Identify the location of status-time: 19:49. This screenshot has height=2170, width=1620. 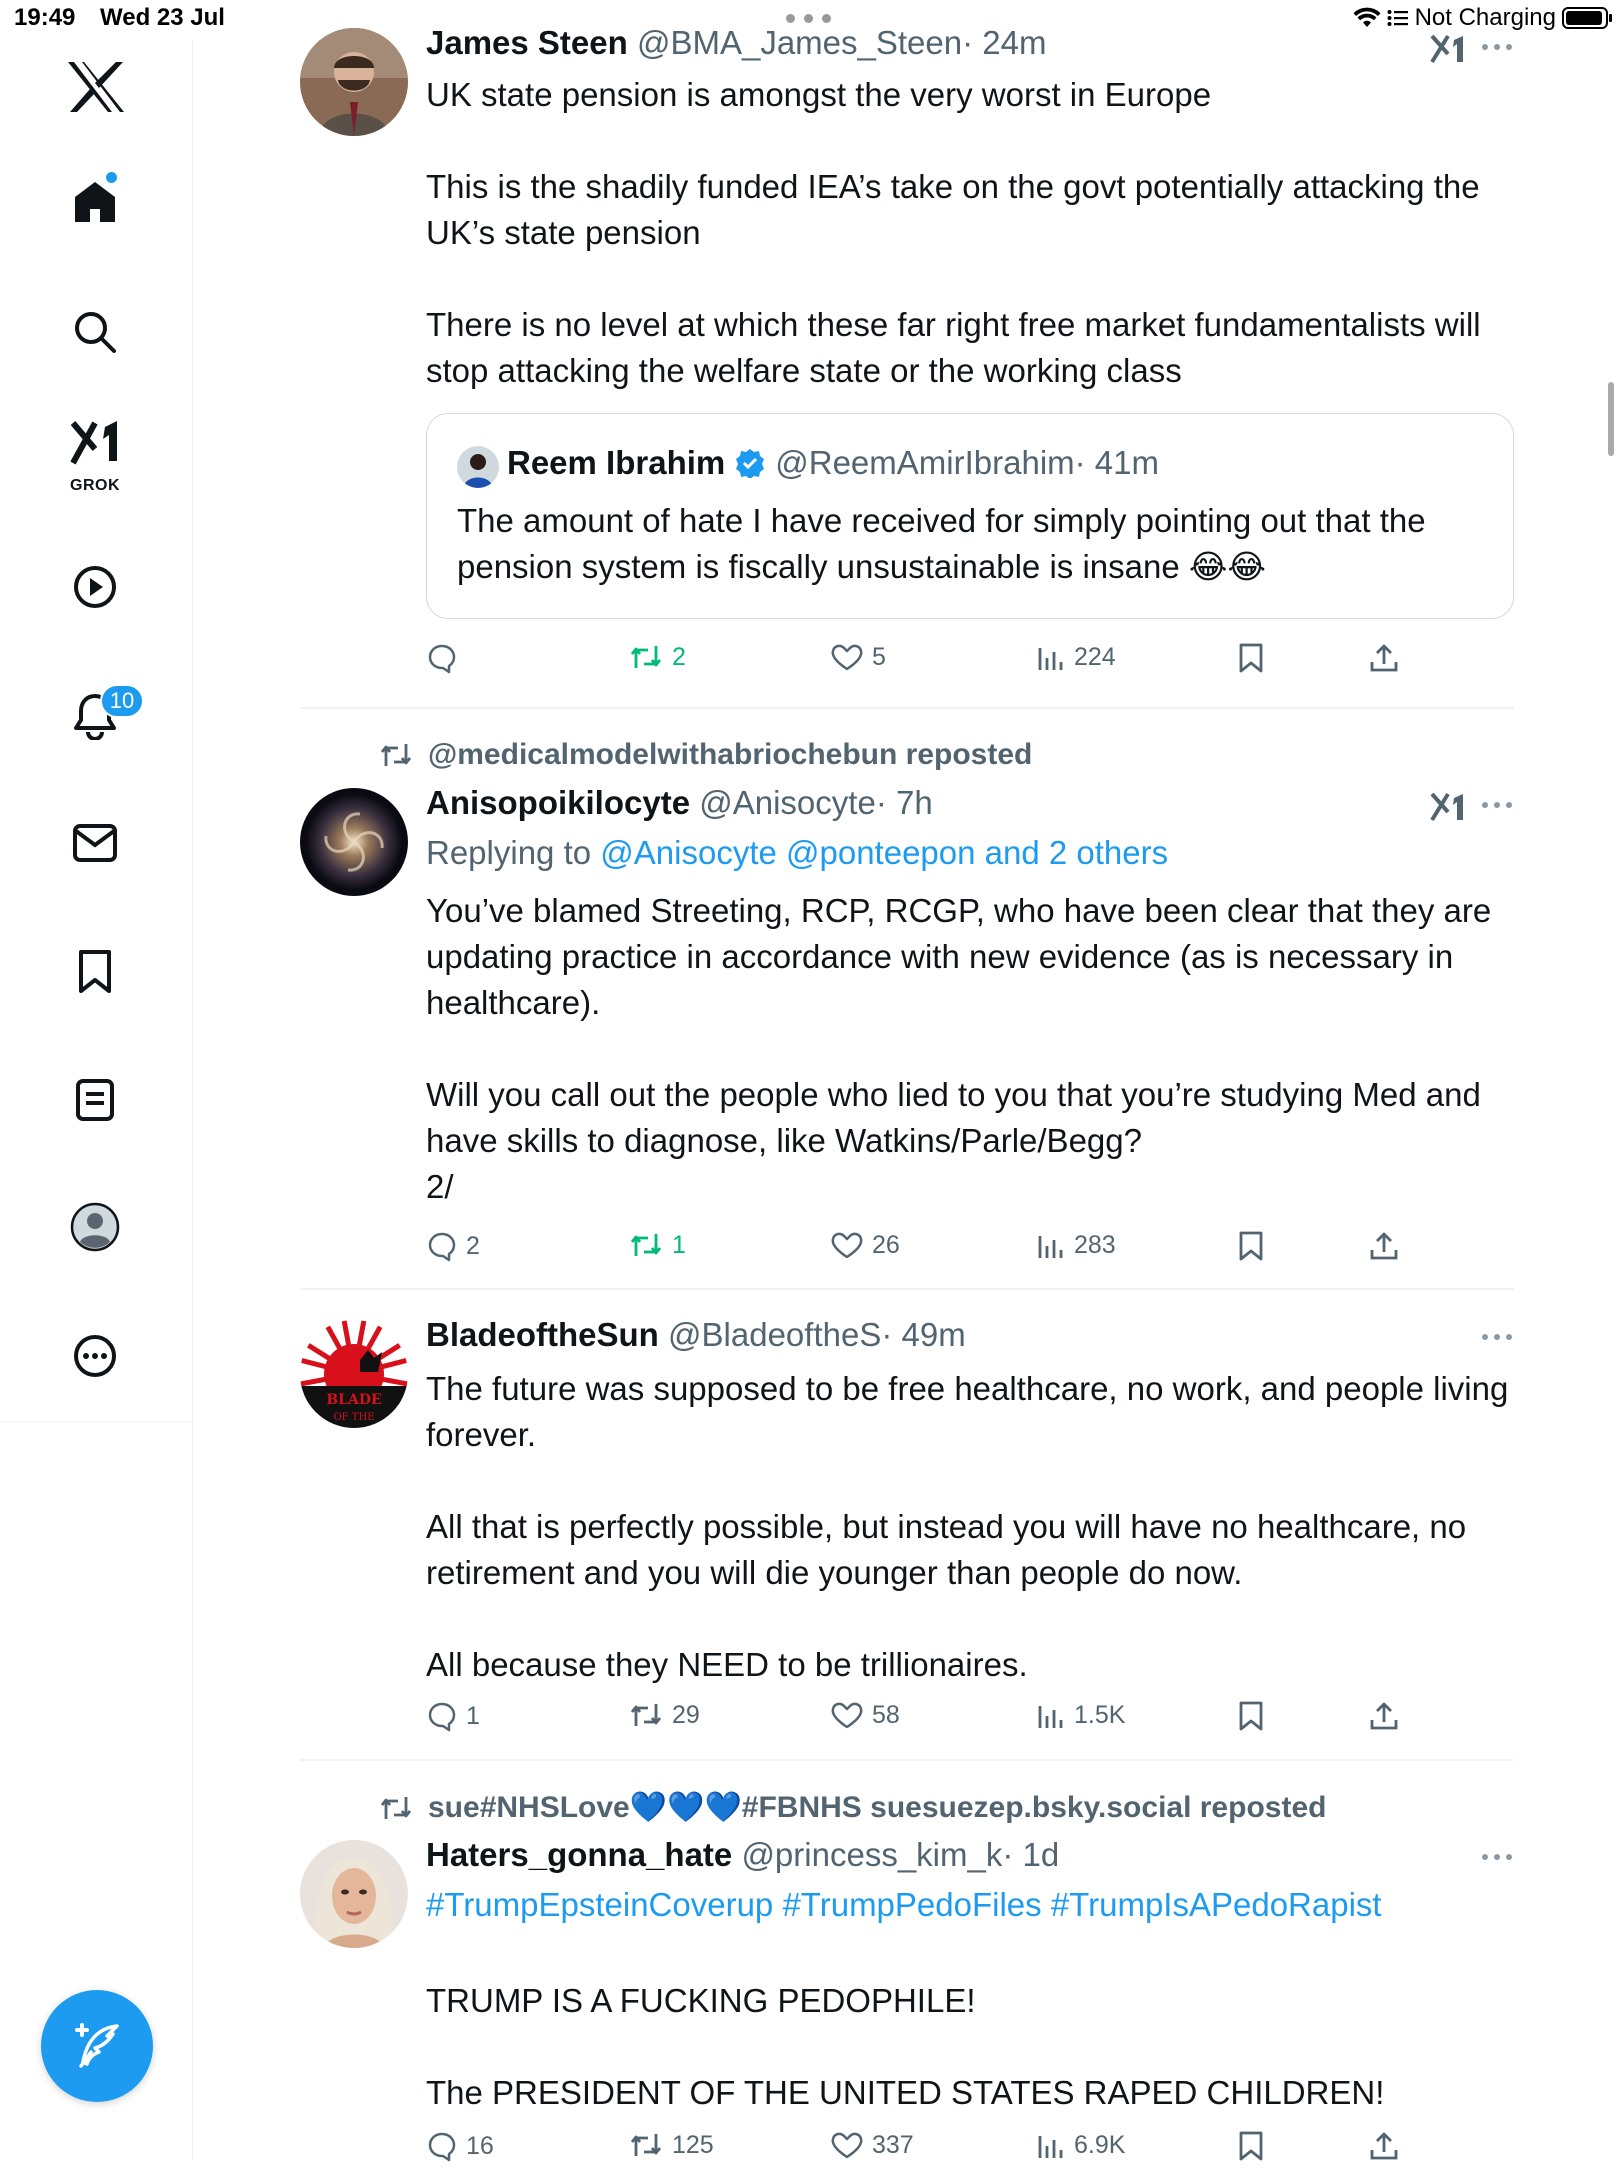
(45, 17).